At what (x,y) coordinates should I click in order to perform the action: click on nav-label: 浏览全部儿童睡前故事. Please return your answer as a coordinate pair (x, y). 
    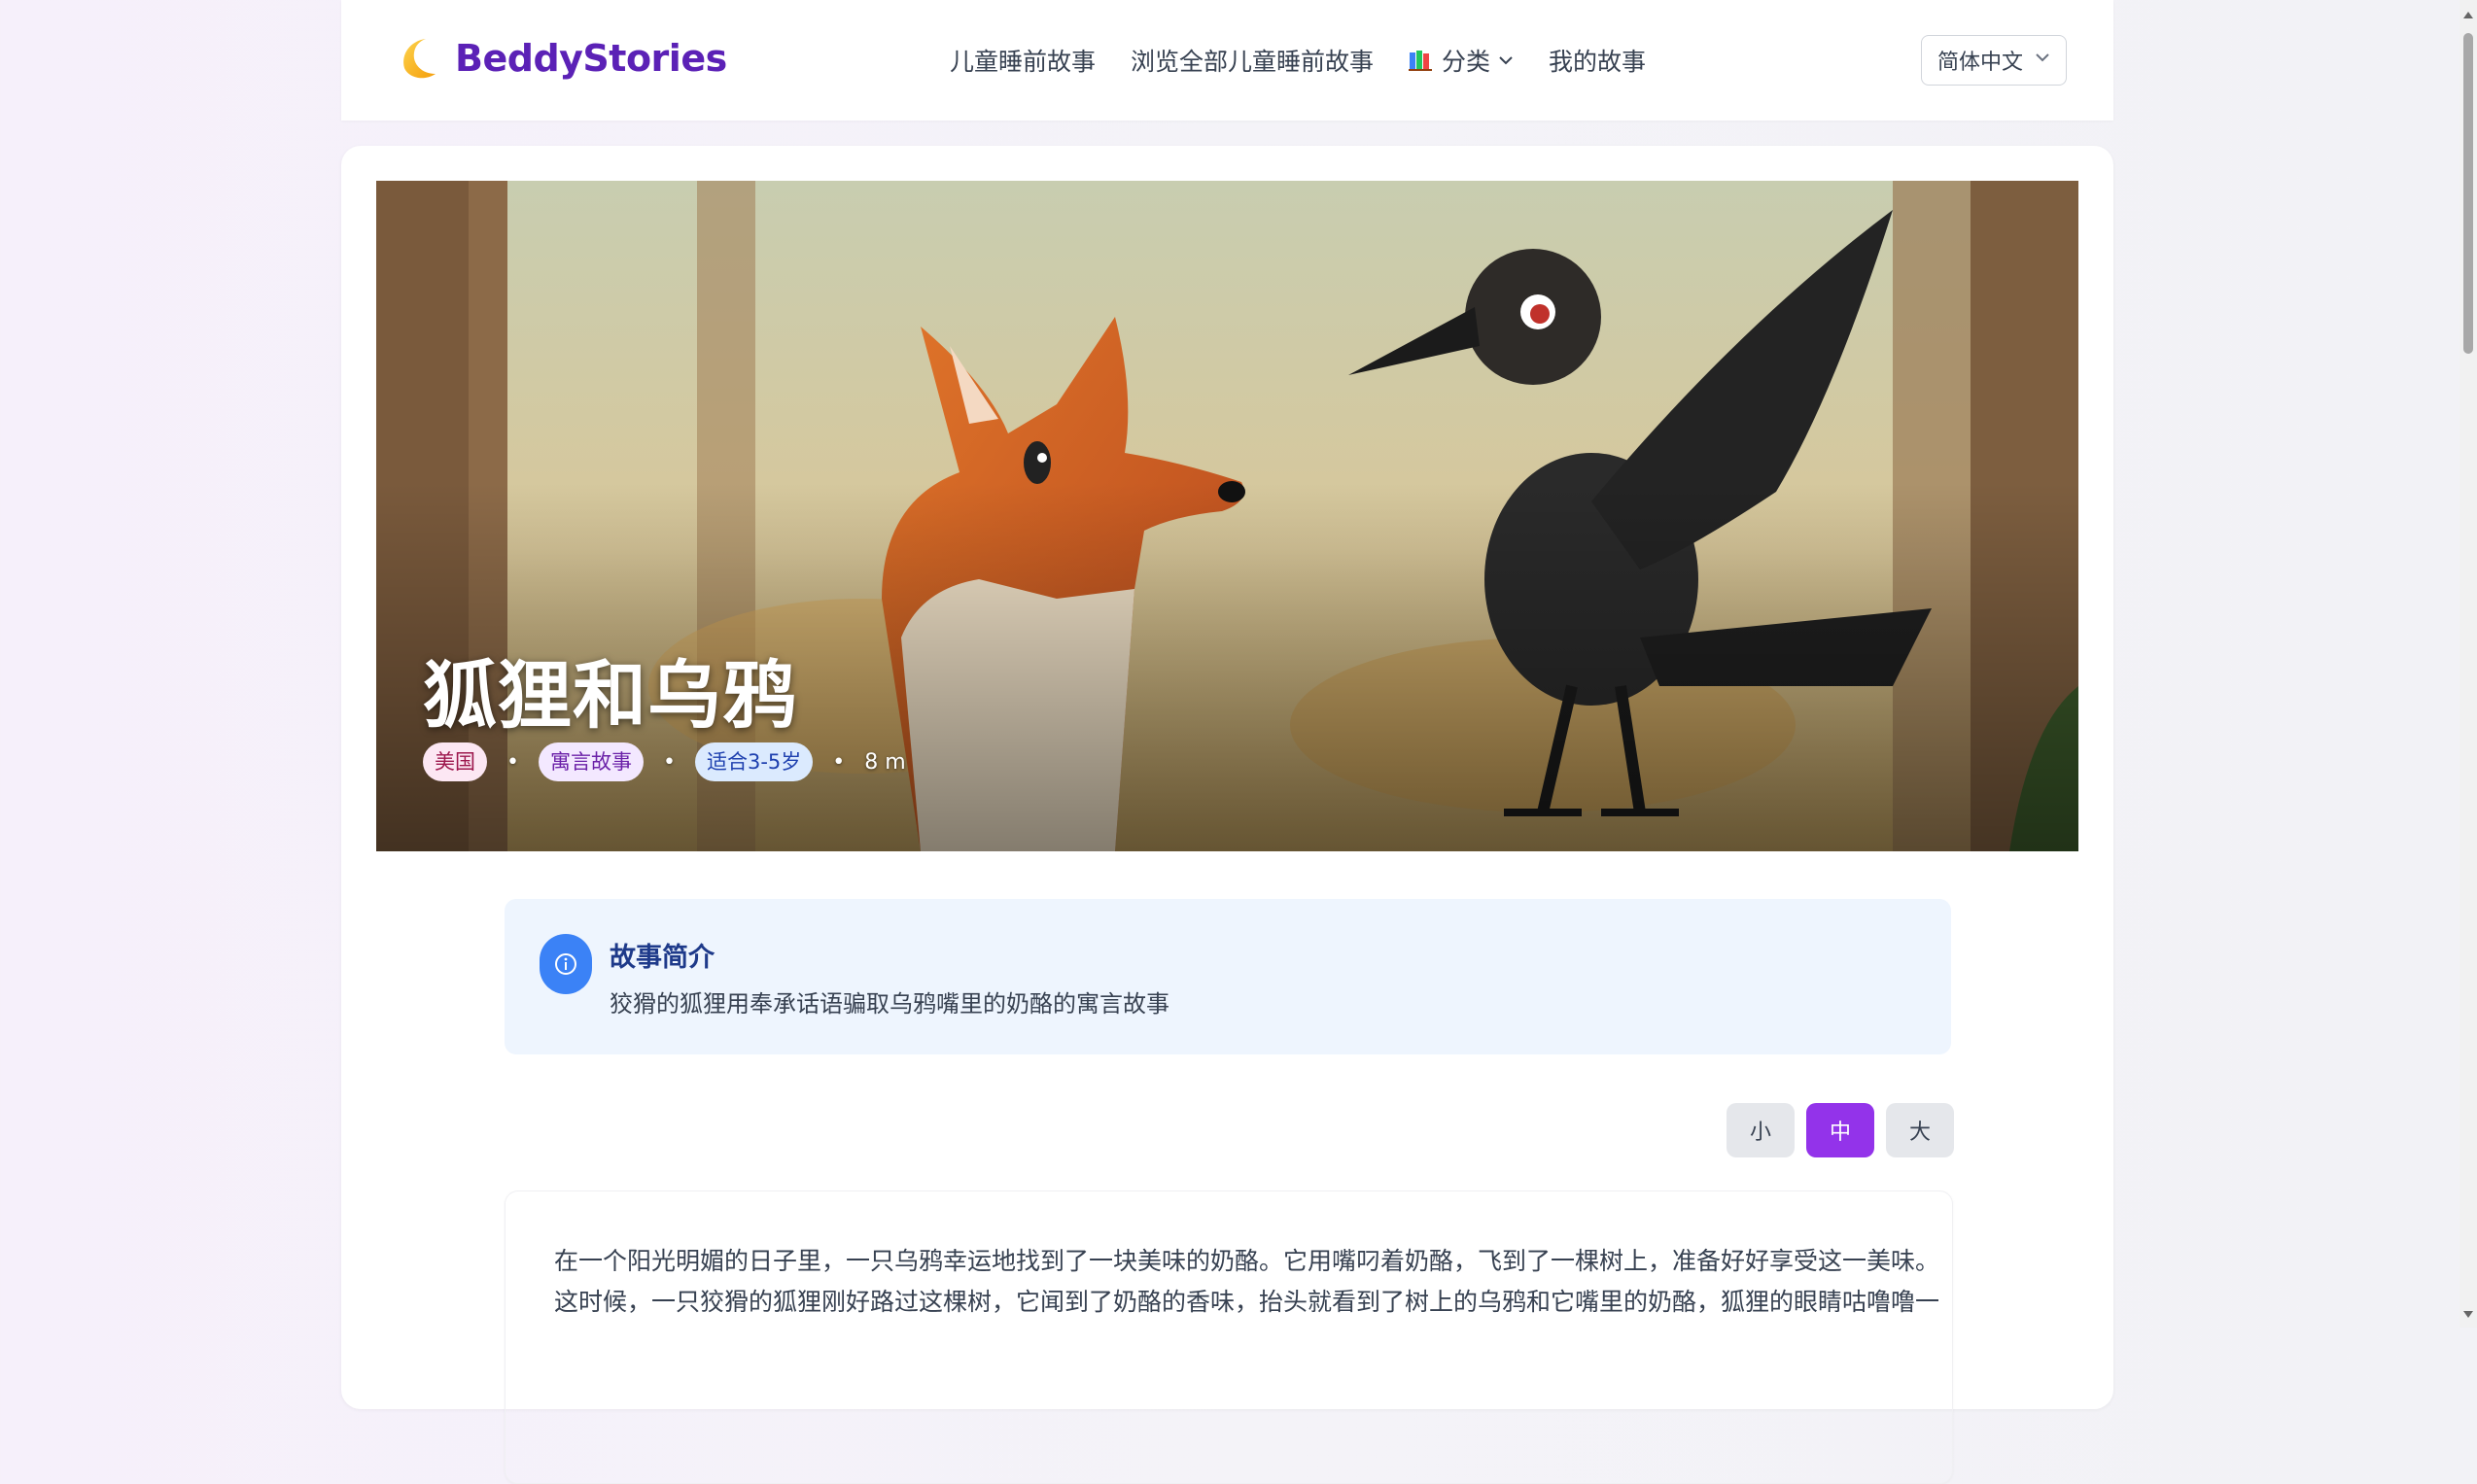
    Looking at the image, I should click on (1253, 62).